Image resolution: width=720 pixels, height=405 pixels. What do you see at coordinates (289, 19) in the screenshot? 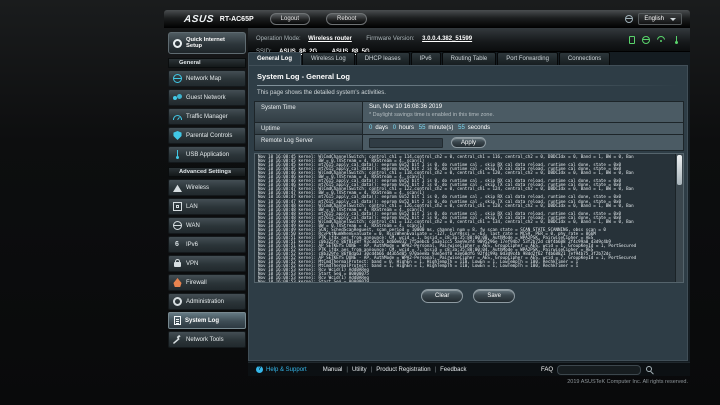
I see `logout-button: Logout` at bounding box center [289, 19].